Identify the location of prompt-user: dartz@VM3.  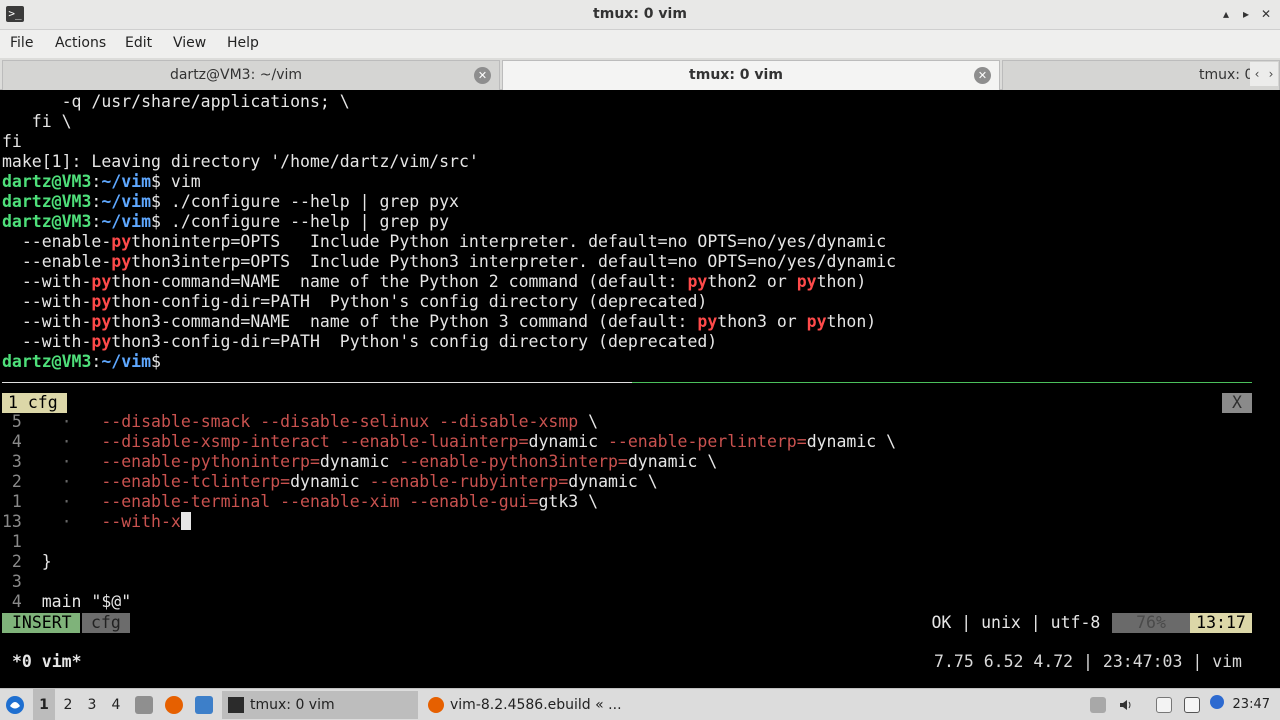
(47, 201).